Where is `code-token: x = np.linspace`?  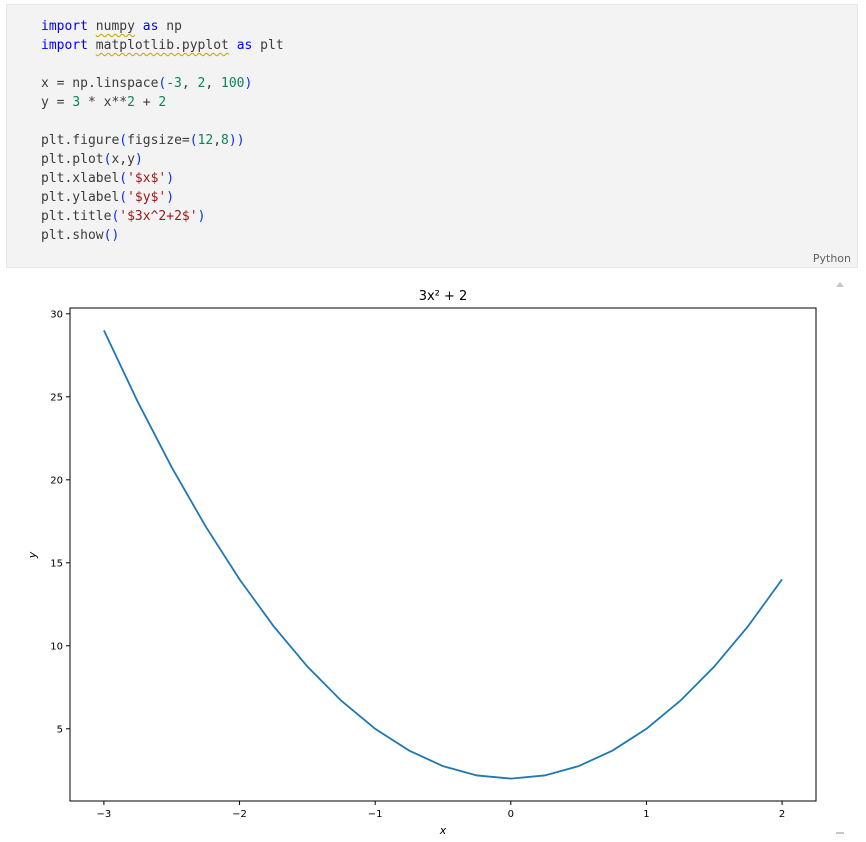 code-token: x = np.linspace is located at coordinates (100, 83).